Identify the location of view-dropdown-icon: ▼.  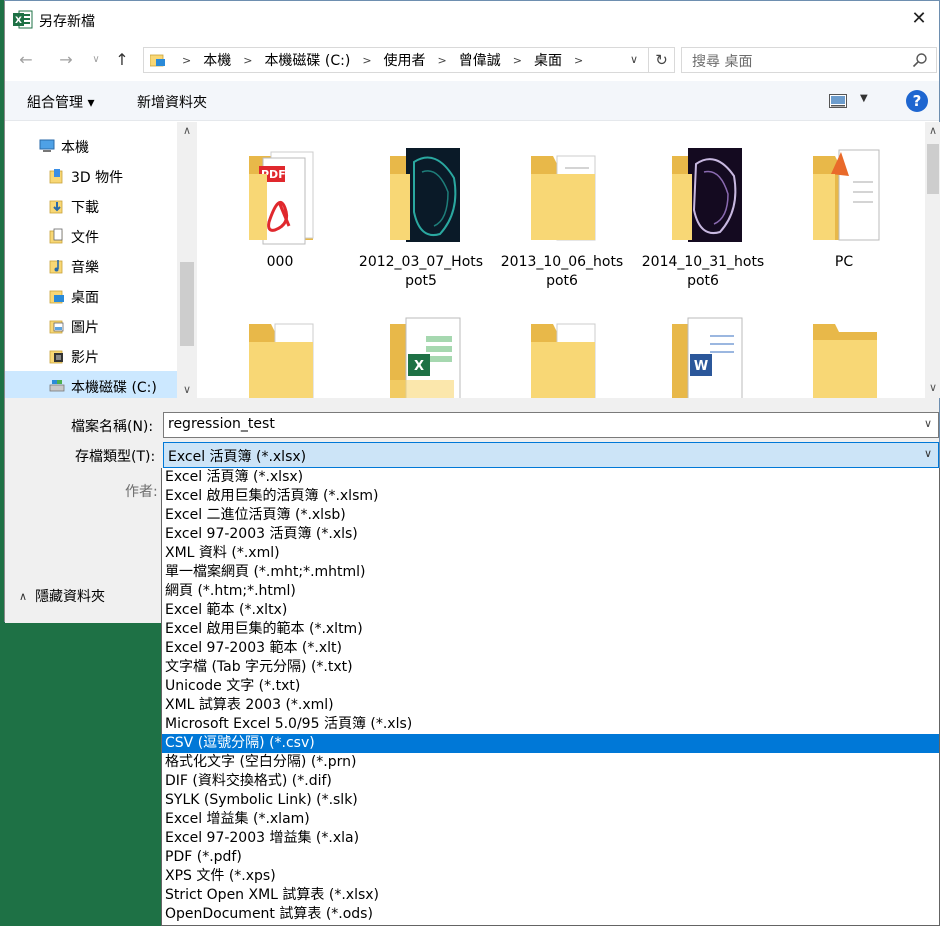
(864, 98).